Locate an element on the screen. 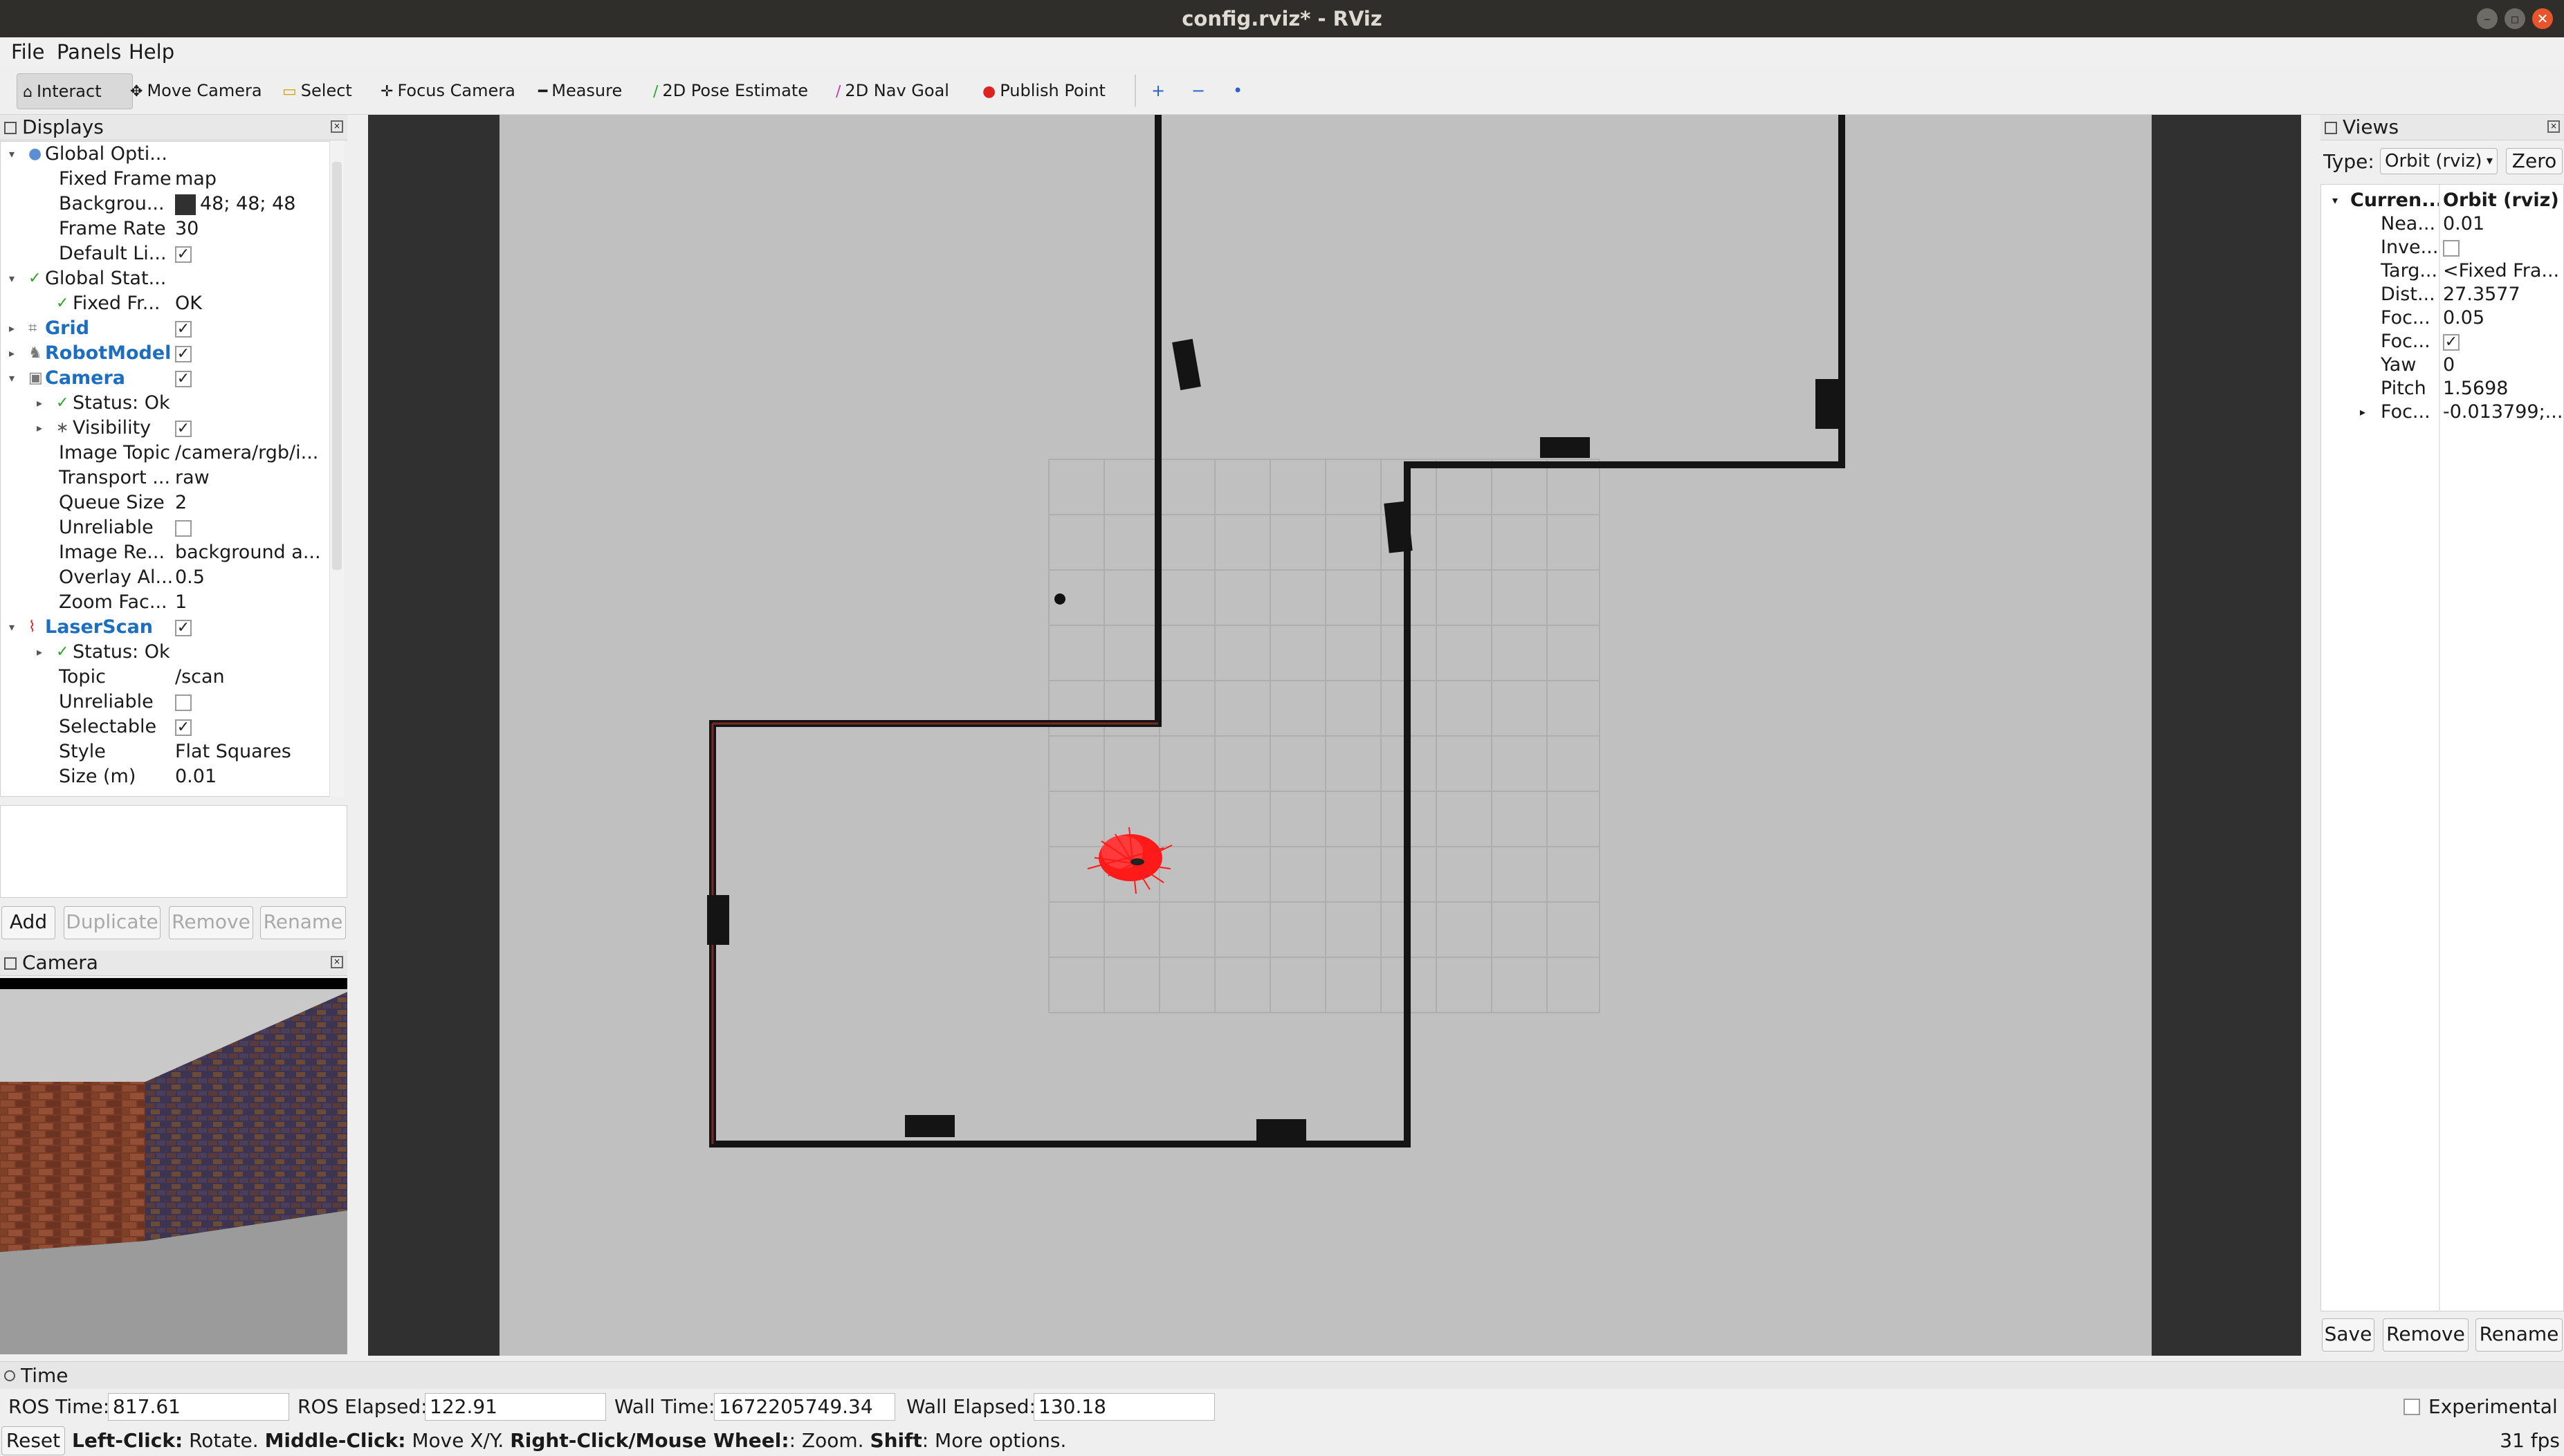  scrollbar-thumb is located at coordinates (337, 366).